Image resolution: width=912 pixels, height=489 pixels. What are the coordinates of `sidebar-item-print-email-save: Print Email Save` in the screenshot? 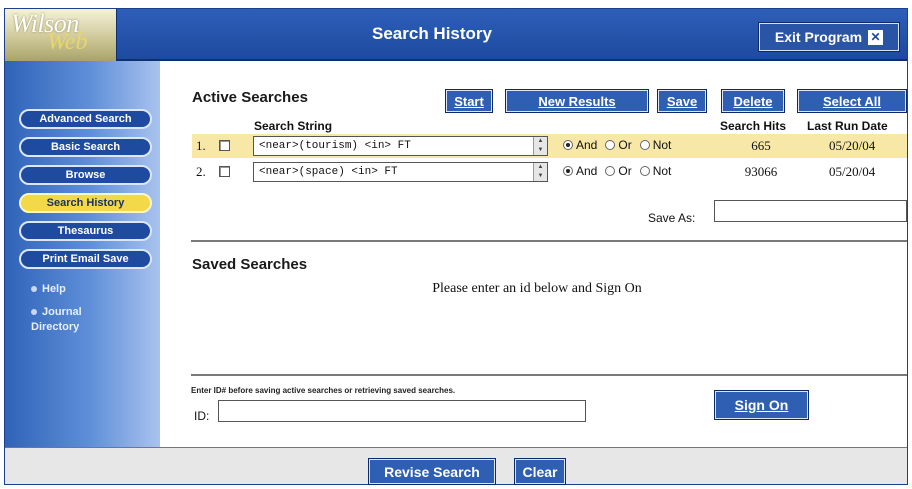 It's located at (85, 259).